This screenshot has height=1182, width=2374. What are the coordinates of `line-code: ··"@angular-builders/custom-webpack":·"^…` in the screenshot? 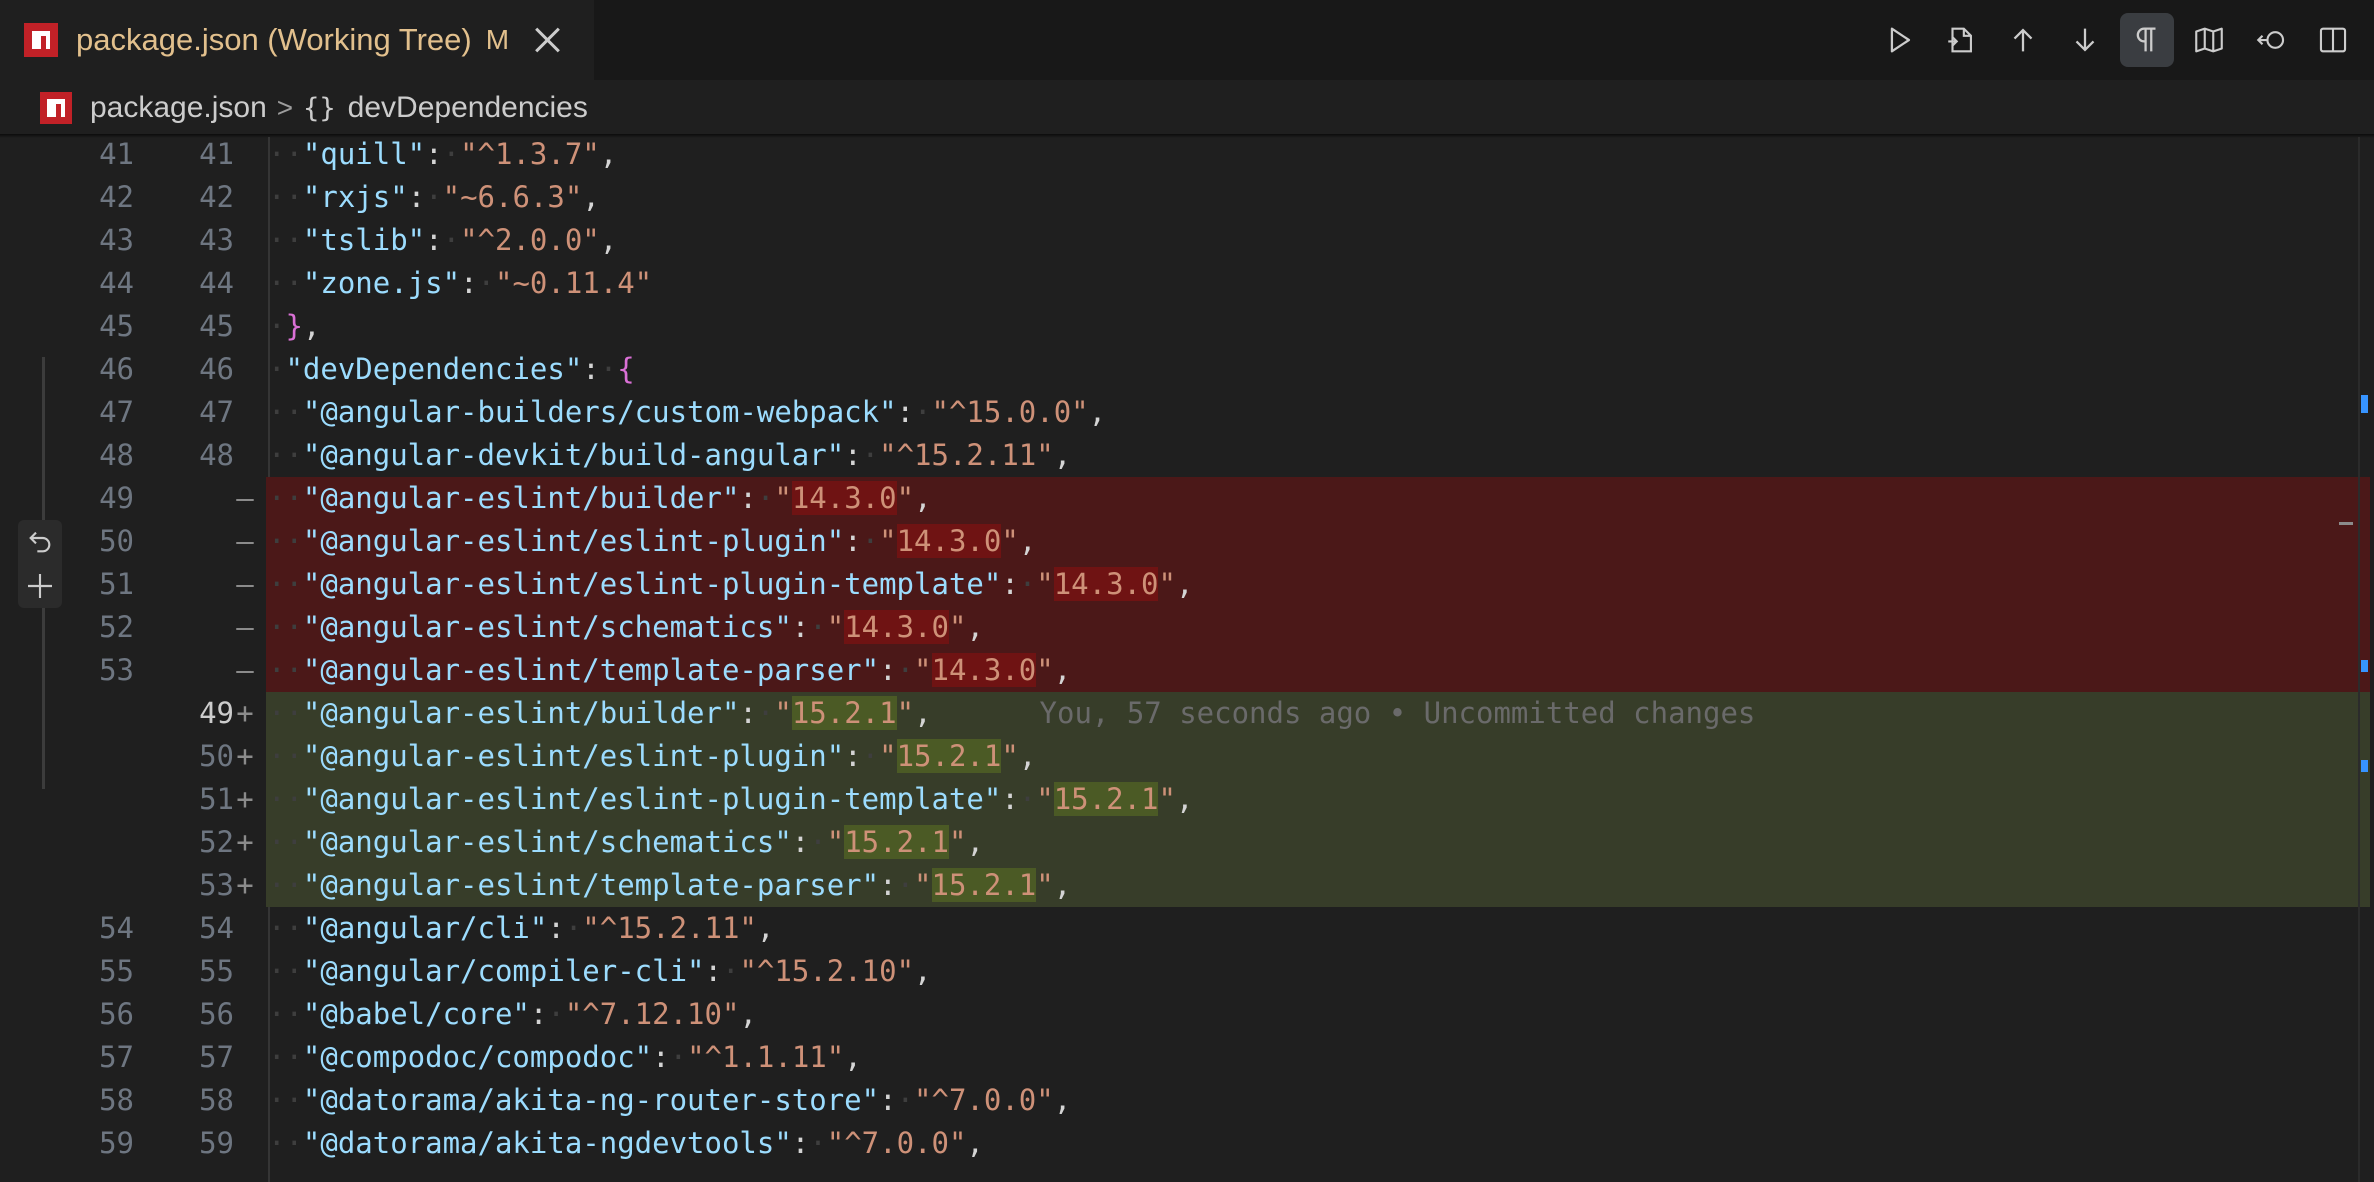 It's located at (687, 412).